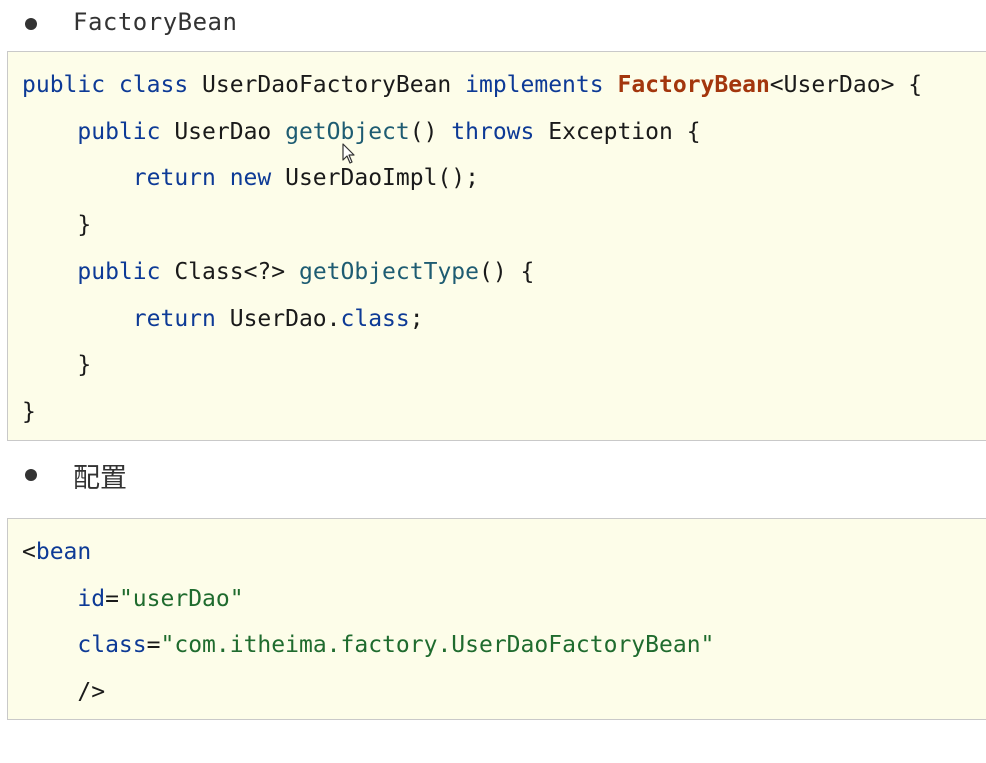 This screenshot has height=763, width=986. What do you see at coordinates (430, 131) in the screenshot?
I see `code-token: ()` at bounding box center [430, 131].